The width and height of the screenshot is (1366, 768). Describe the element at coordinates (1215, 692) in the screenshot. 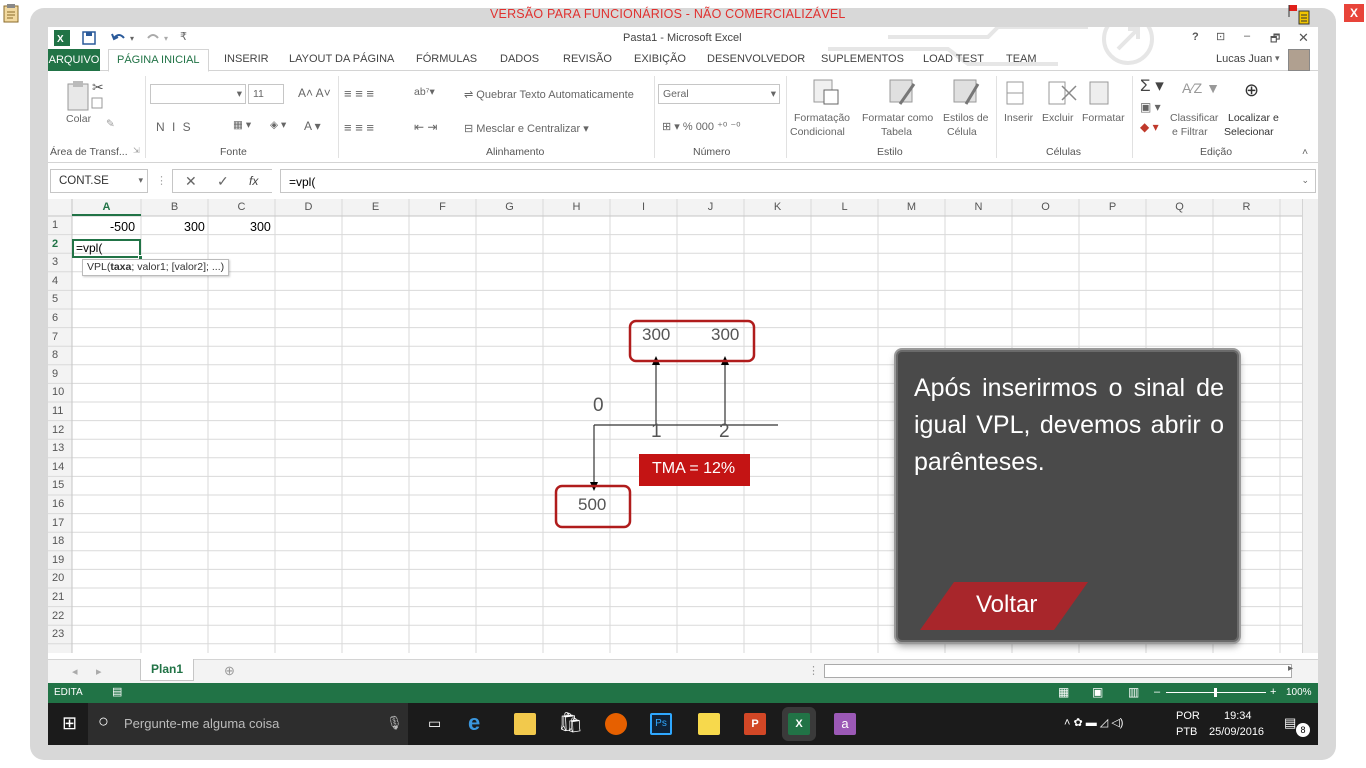

I see `zoom-thumb` at that location.